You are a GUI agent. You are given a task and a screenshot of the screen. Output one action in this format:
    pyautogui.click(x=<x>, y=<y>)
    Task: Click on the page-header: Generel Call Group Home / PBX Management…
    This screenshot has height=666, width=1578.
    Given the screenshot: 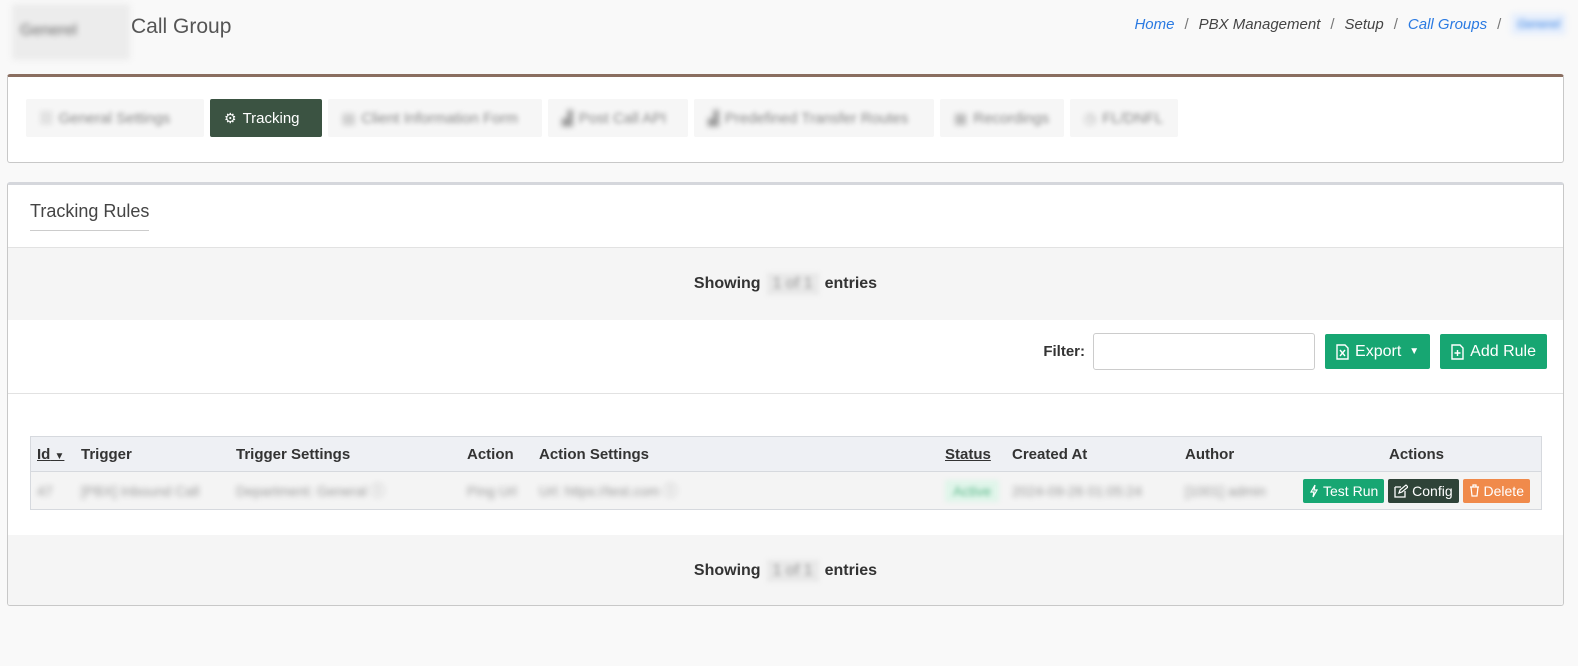 What is the action you would take?
    pyautogui.click(x=789, y=37)
    